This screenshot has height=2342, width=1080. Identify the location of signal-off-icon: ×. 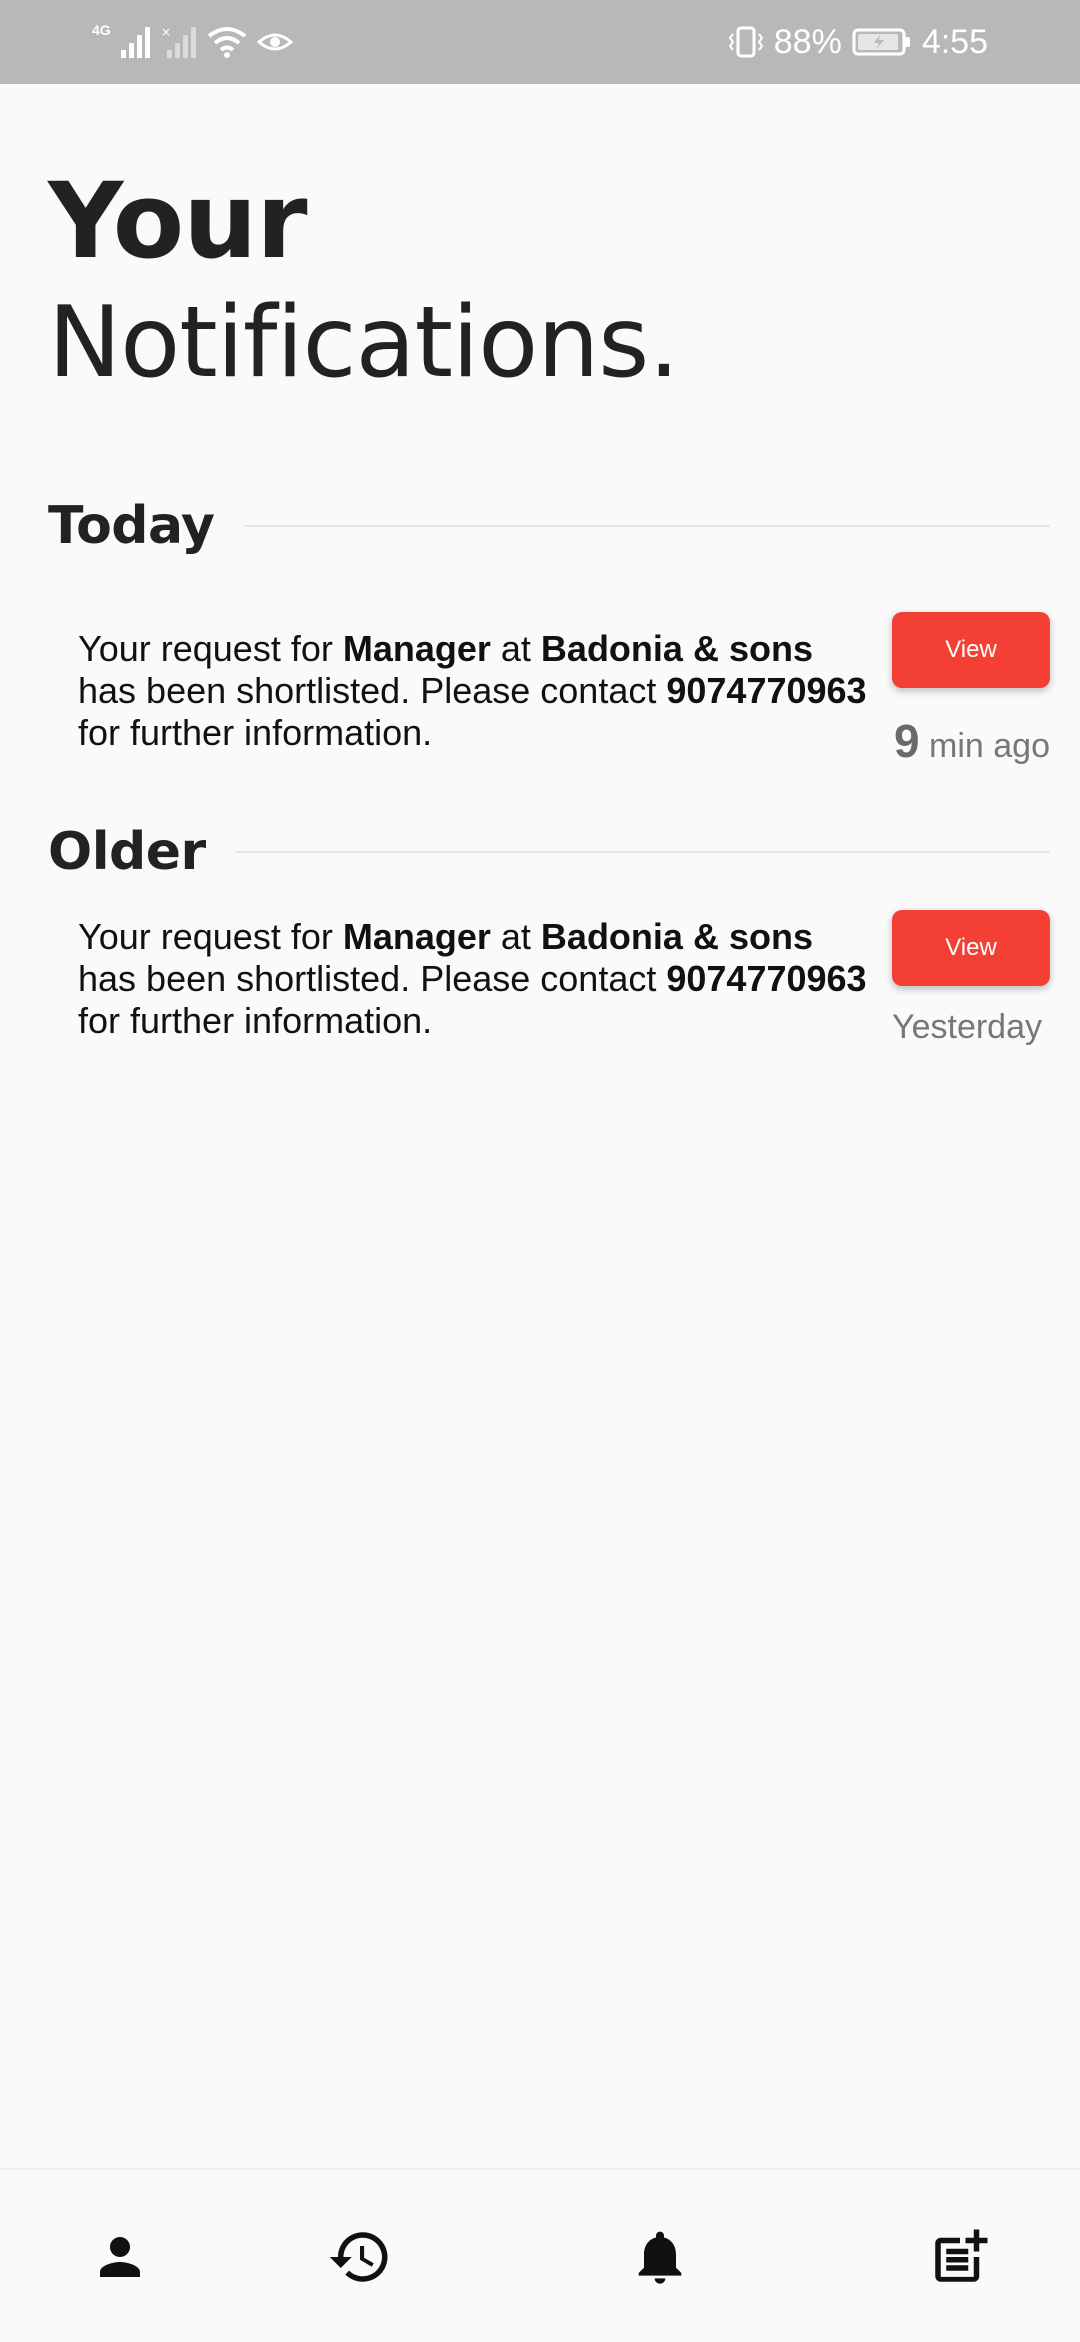
(178, 42).